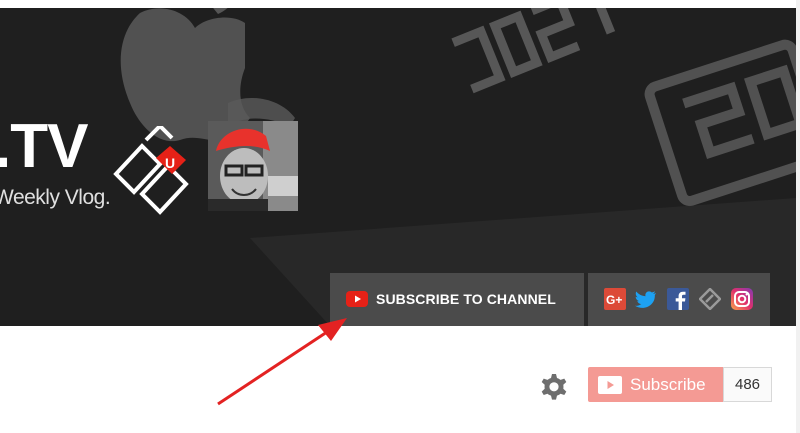 The height and width of the screenshot is (433, 800). I want to click on svg-text: U, so click(170, 163).